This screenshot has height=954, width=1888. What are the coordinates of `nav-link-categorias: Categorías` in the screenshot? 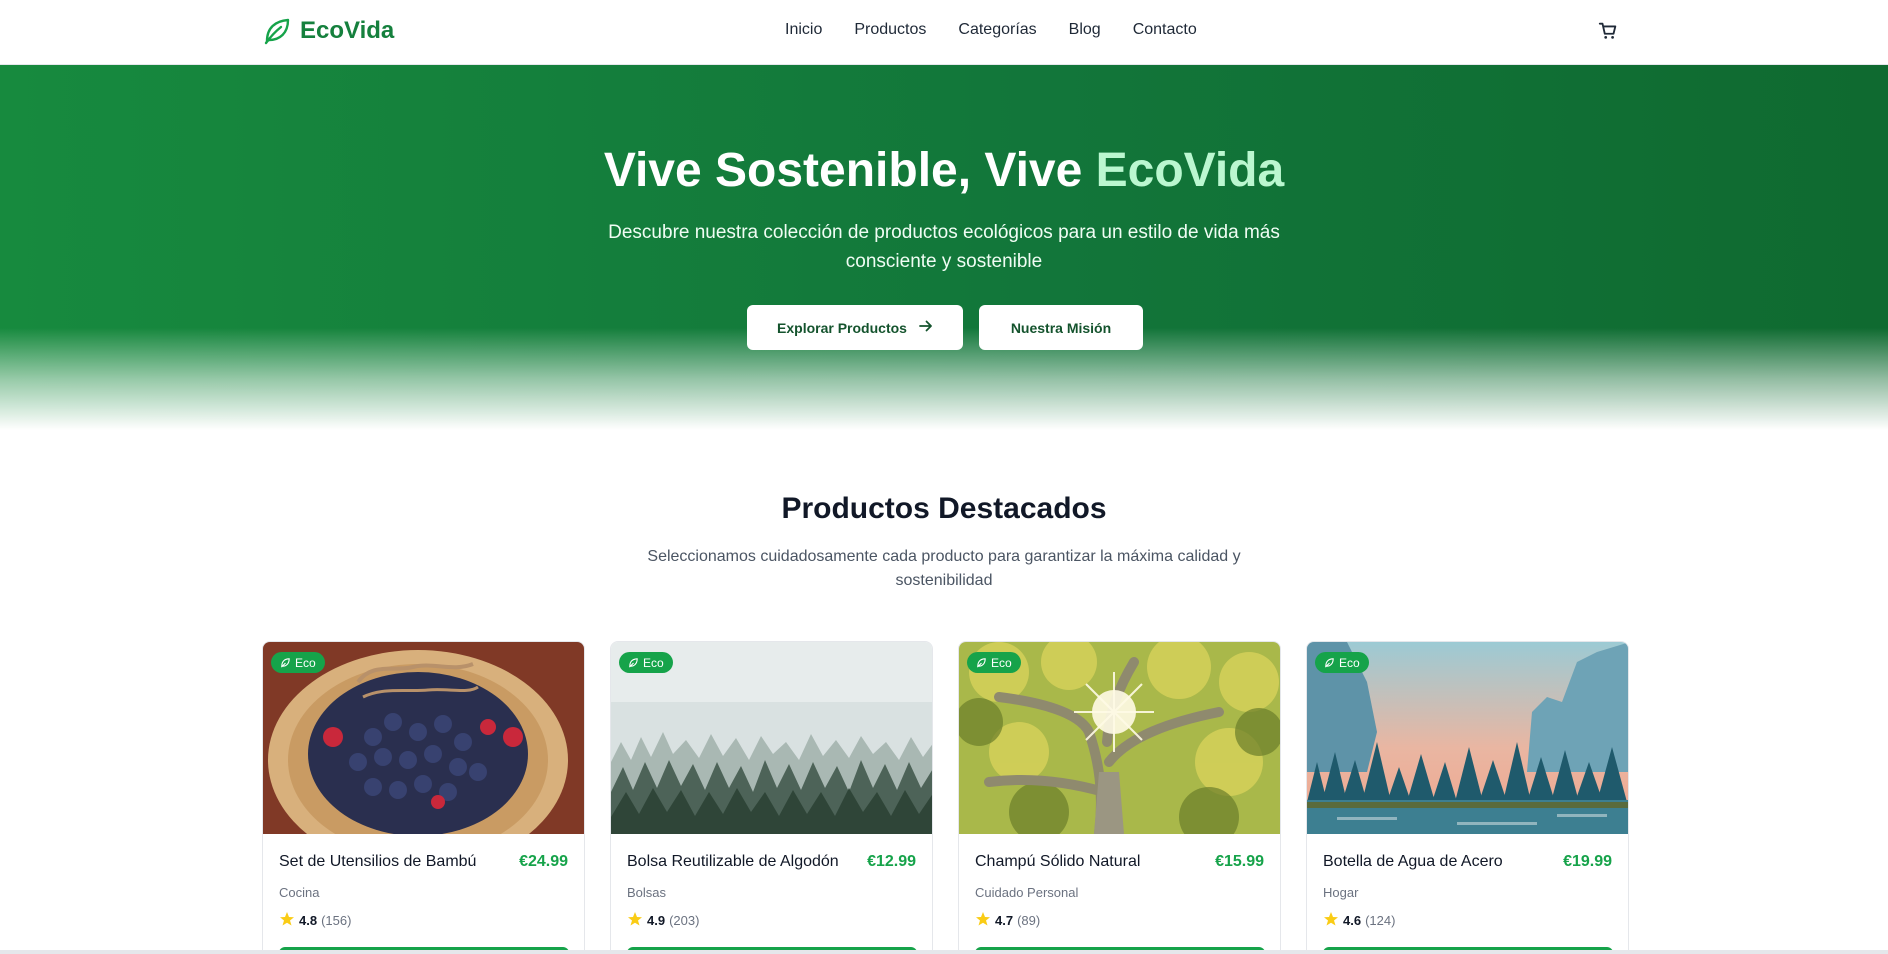 It's located at (997, 30).